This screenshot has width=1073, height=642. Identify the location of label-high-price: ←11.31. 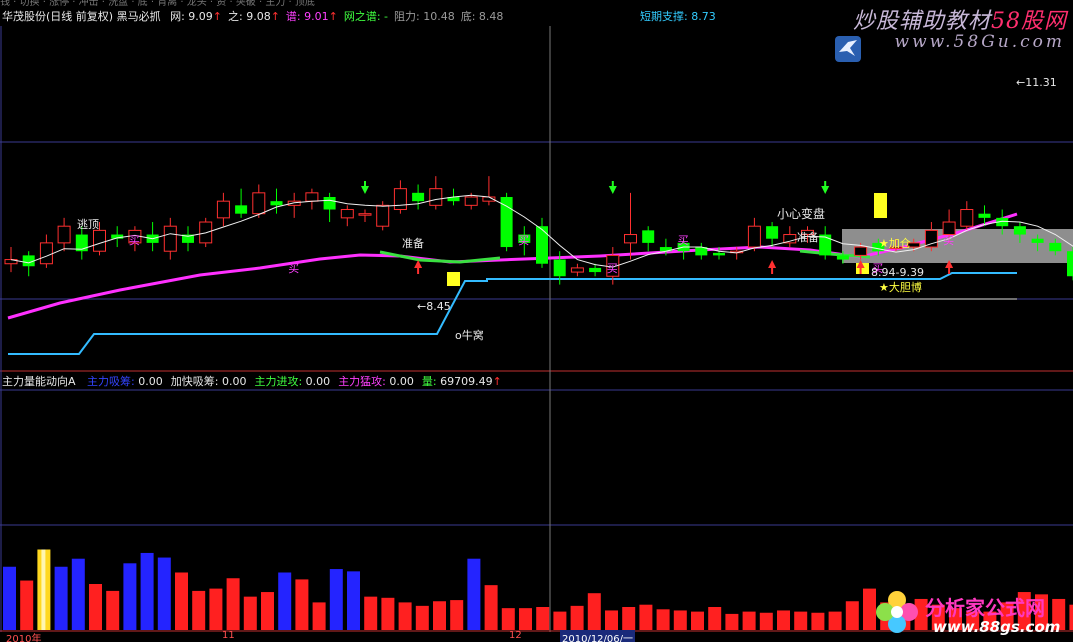
(1036, 82).